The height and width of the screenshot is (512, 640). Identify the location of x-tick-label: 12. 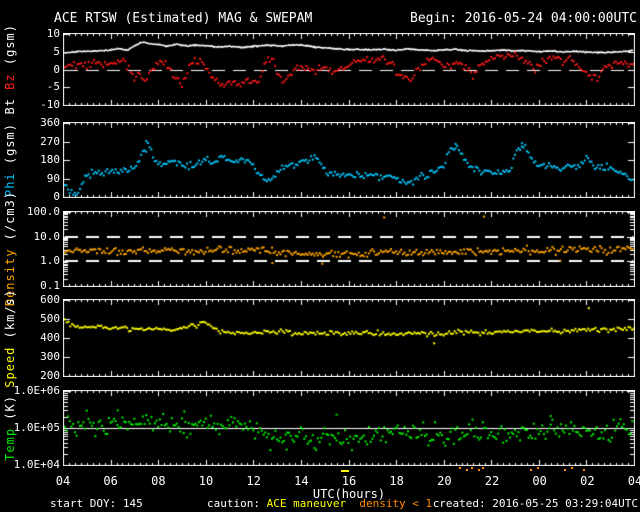
(253, 481).